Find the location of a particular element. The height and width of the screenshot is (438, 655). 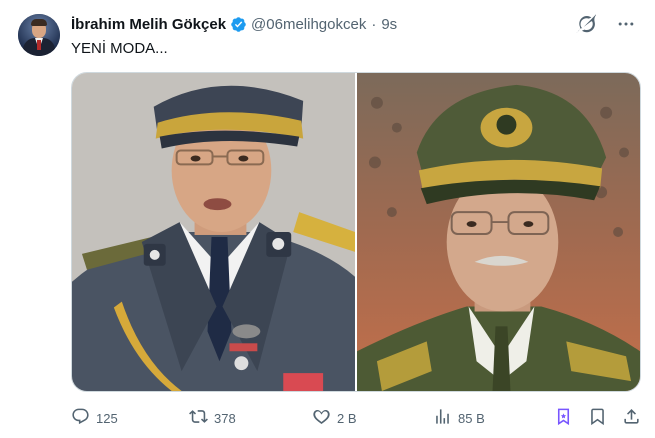

author-name: İbrahim Melih Gökçek is located at coordinates (148, 24).